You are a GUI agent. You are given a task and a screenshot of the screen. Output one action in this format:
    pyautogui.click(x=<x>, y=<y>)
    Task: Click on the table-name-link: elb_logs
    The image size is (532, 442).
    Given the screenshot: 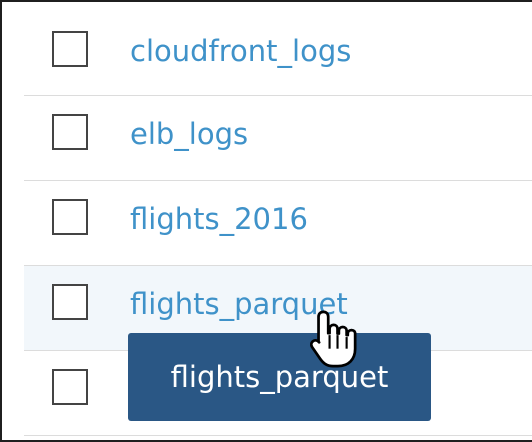 What is the action you would take?
    pyautogui.click(x=189, y=134)
    